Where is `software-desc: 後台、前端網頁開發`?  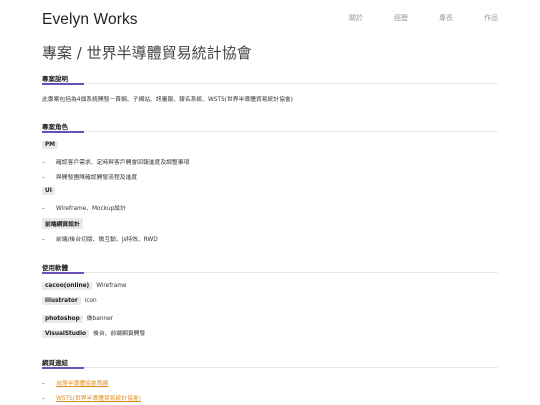
software-desc: 後台、前端網頁開發 is located at coordinates (119, 334).